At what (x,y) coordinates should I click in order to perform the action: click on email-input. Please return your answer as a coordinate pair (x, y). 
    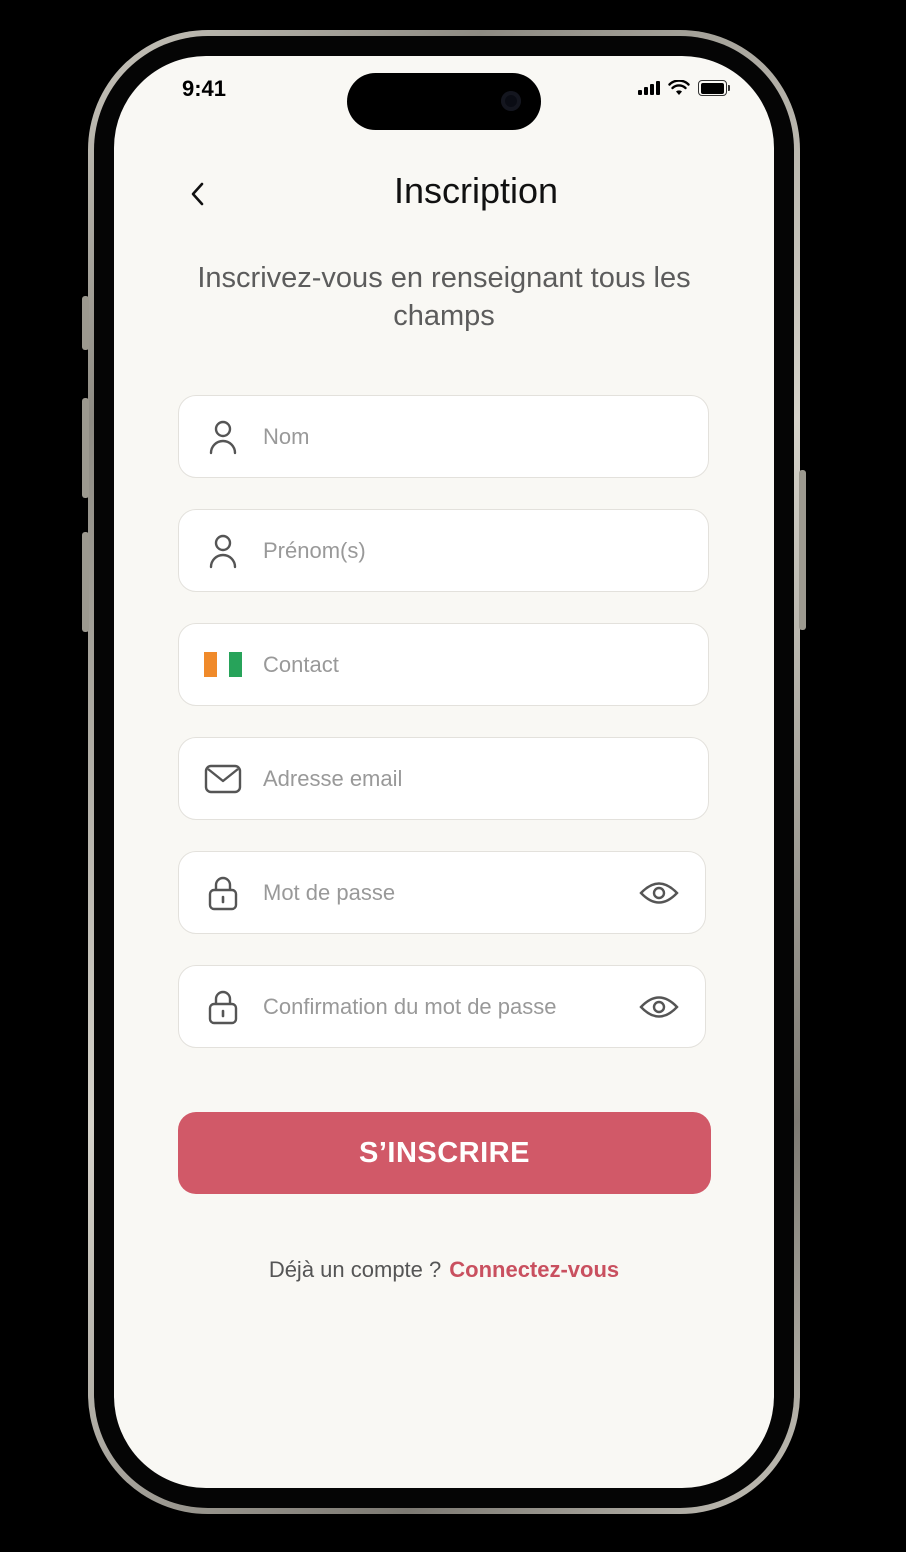
    Looking at the image, I should click on (484, 778).